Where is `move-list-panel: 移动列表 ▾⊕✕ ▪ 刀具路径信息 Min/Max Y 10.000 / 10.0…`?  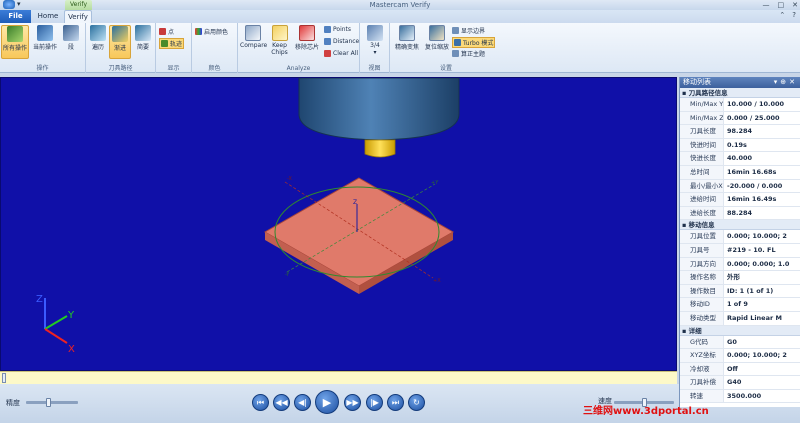 move-list-panel: 移动列表 ▾⊕✕ ▪ 刀具路径信息 Min/Max Y 10.000 / 10.0… is located at coordinates (739, 242).